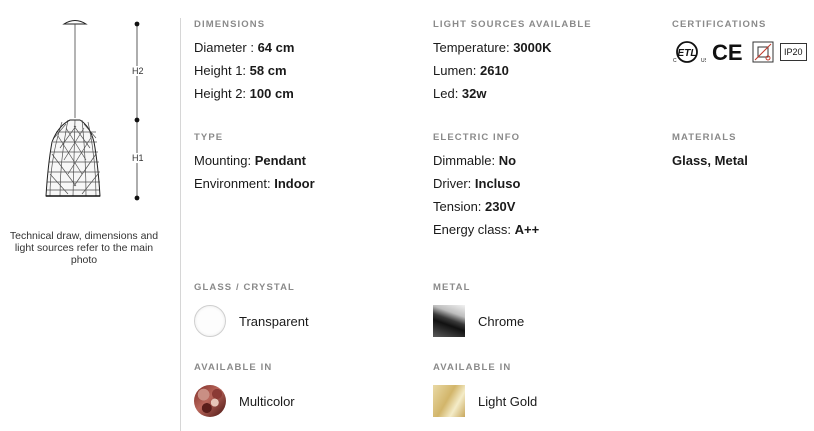 The height and width of the screenshot is (431, 814). What do you see at coordinates (244, 287) in the screenshot?
I see `glass-crystal-heading: GLASS / CRYSTAL` at bounding box center [244, 287].